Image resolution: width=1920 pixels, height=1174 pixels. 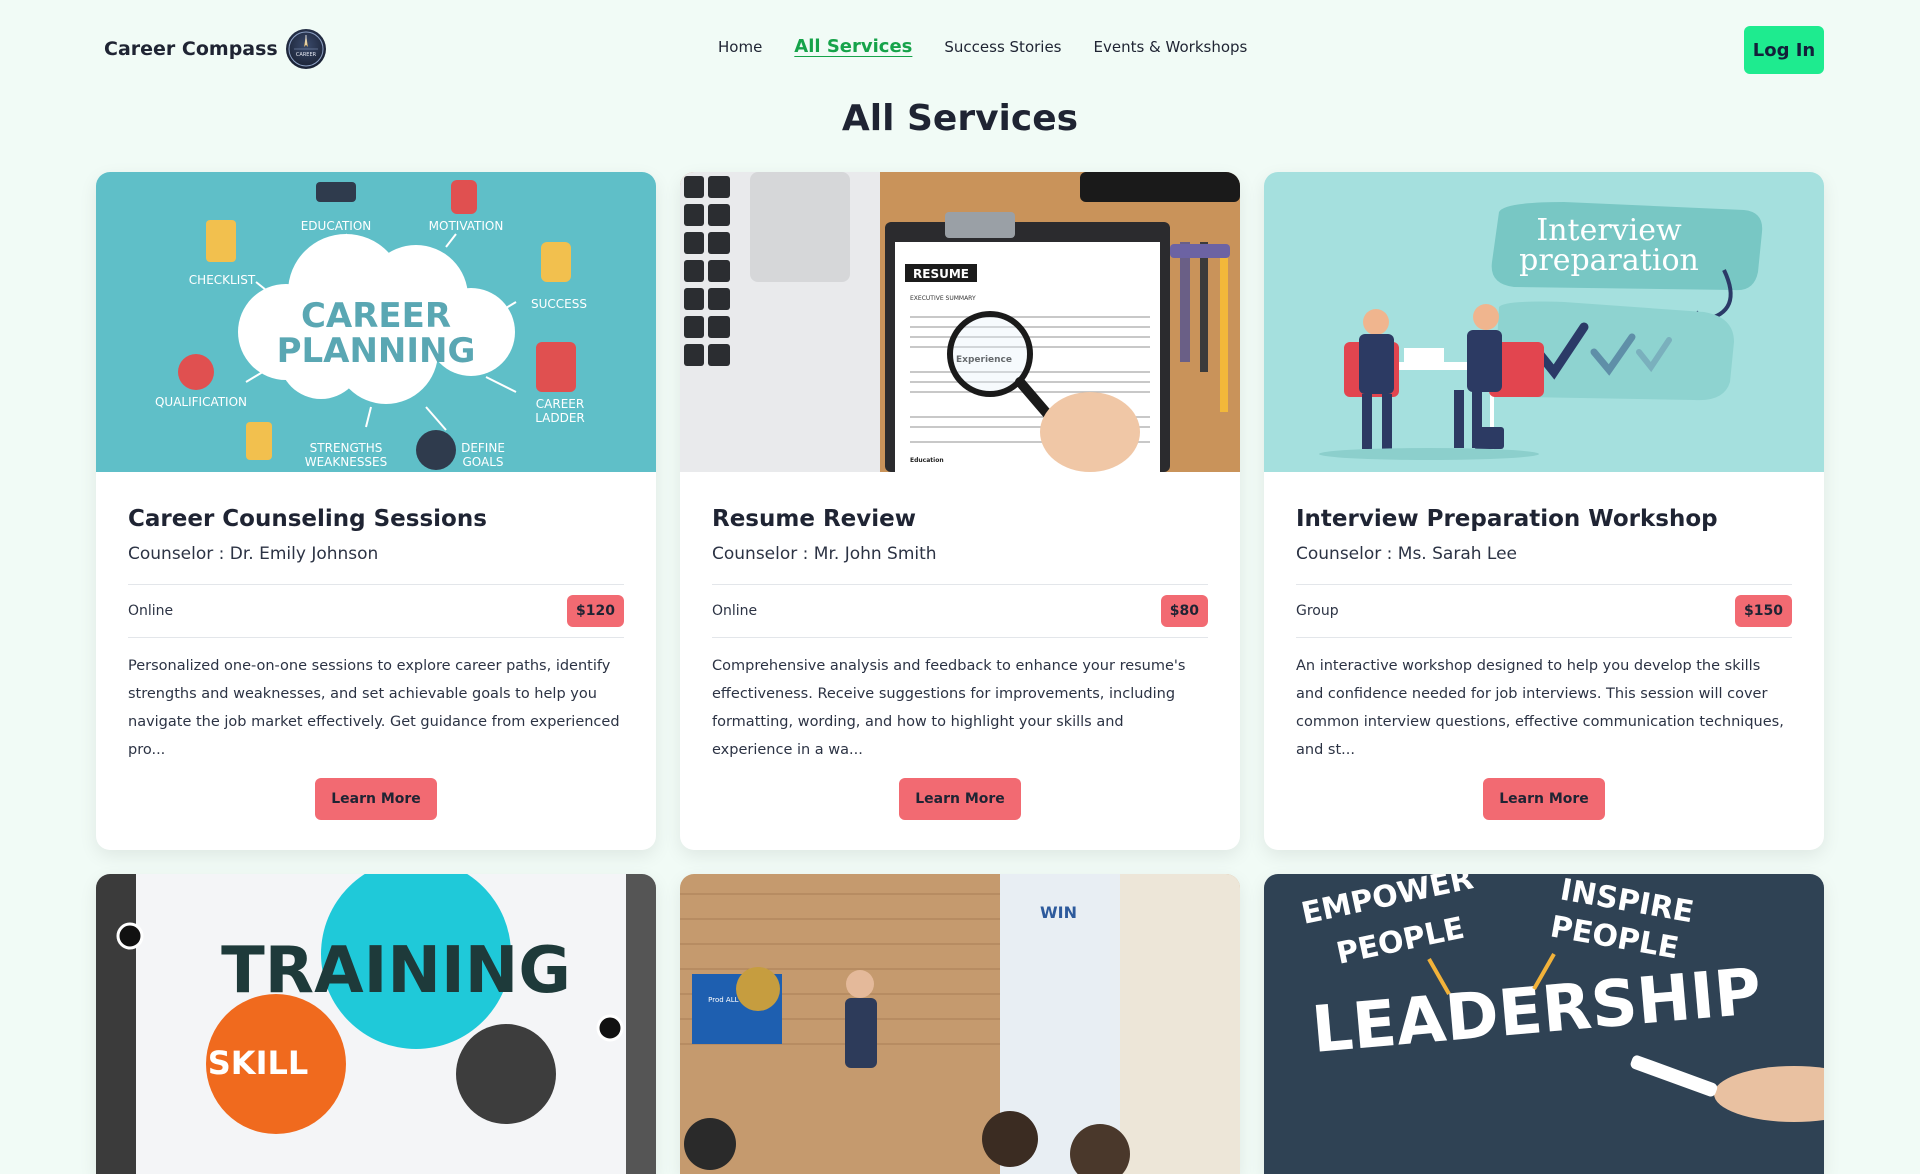 I want to click on svg-text: WIN, so click(x=1058, y=912).